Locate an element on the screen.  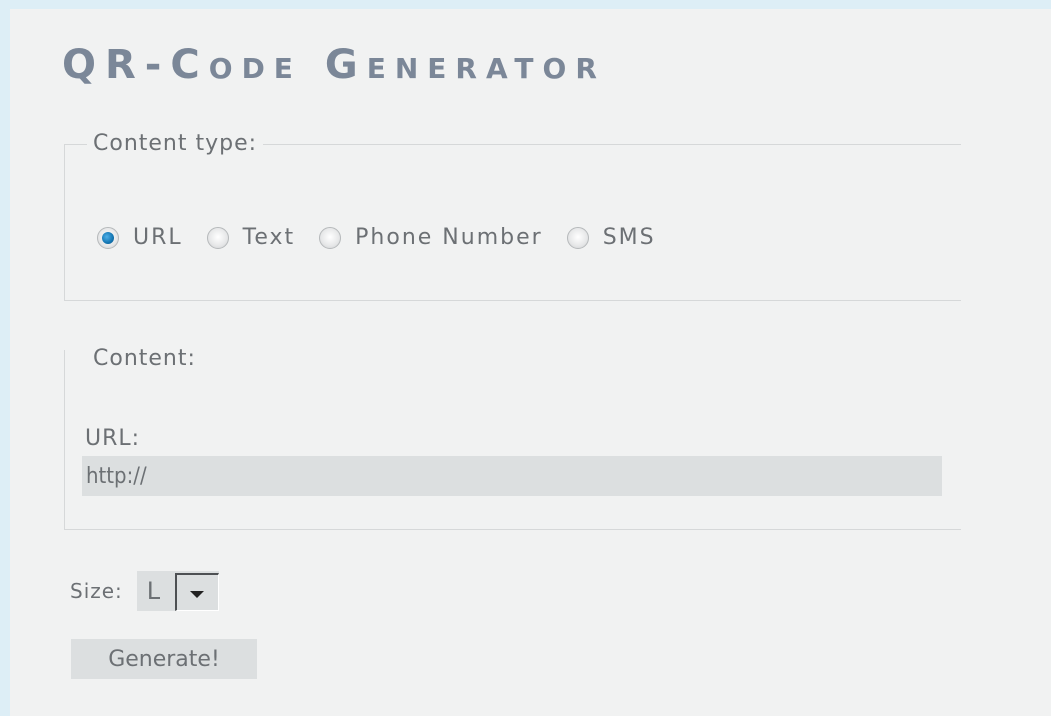
content-type-radio-group: URL Text Phone Number SMS is located at coordinates (388, 237).